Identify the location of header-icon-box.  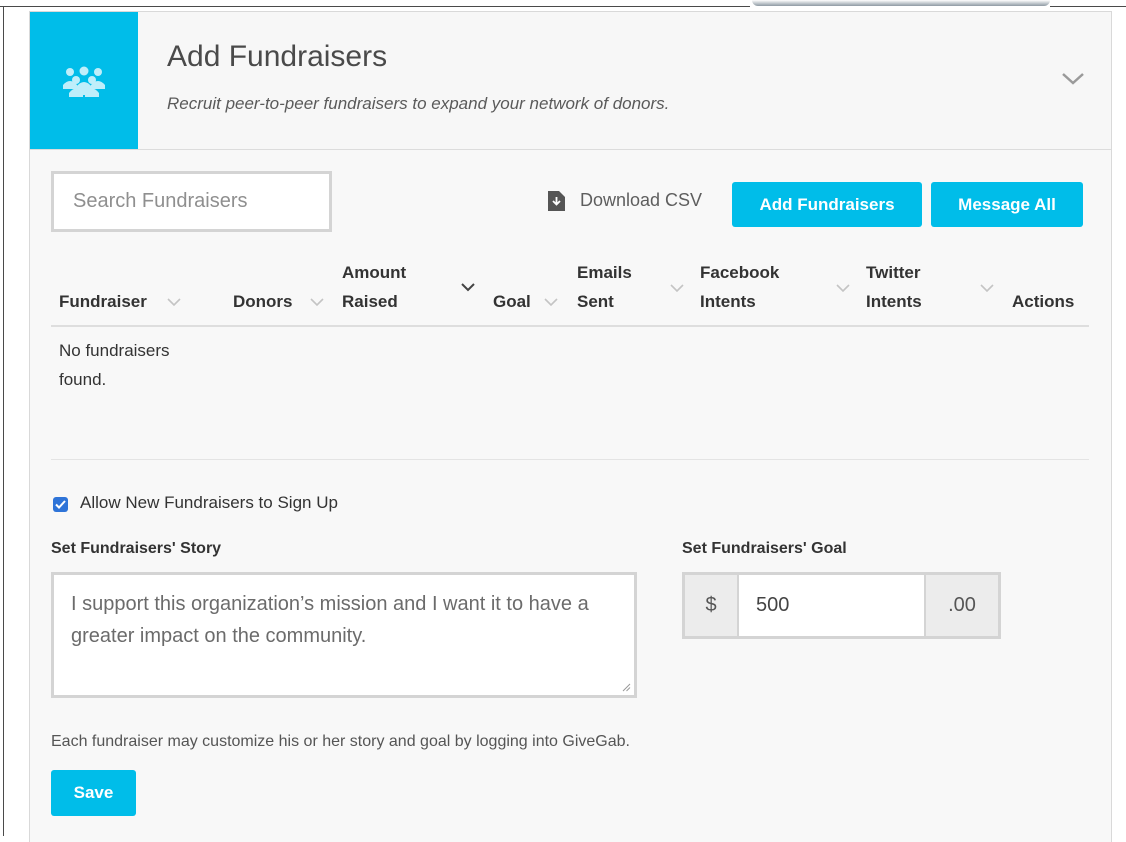
(84, 80).